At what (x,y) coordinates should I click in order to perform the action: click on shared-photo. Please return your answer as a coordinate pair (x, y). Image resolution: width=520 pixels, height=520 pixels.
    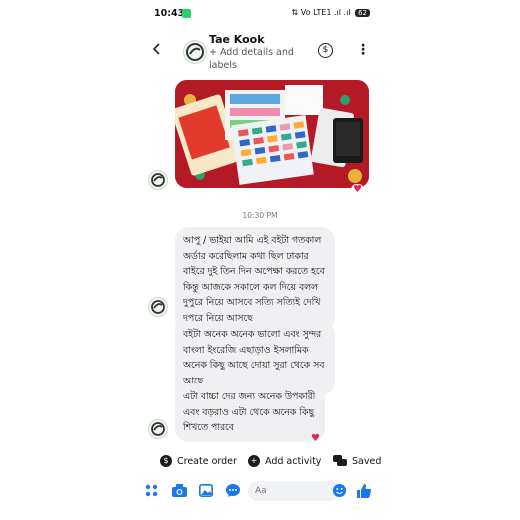
    Looking at the image, I should click on (272, 134).